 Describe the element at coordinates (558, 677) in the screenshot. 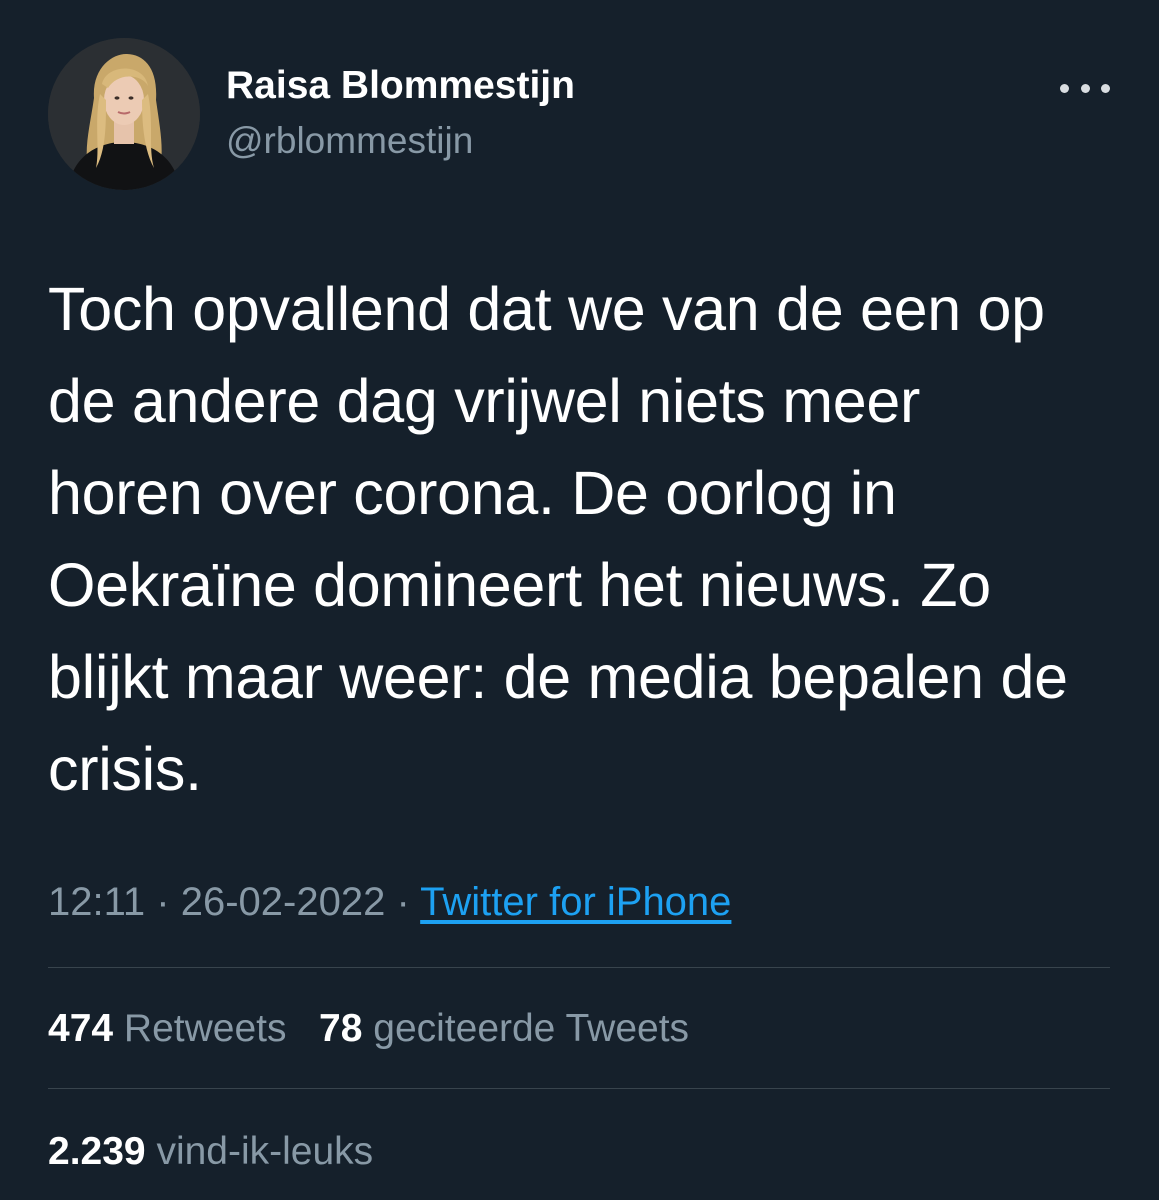

I see `tweet-line: blijkt maar weer: de media bepalen de` at that location.